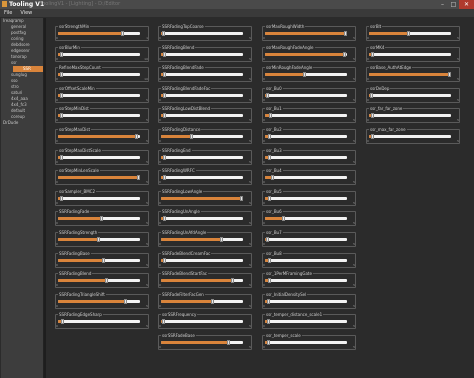 The image size is (474, 378). I want to click on menu-view: View, so click(26, 13).